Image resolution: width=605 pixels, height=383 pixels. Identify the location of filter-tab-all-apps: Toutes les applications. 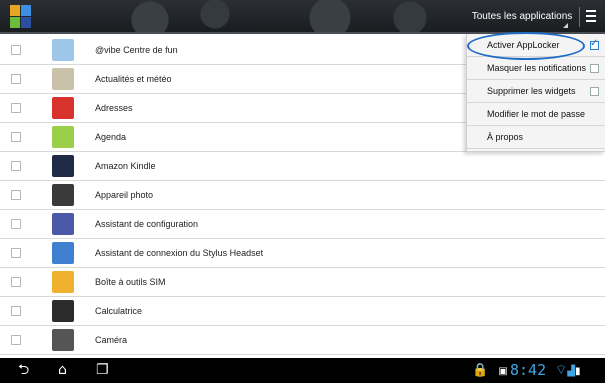
(522, 17).